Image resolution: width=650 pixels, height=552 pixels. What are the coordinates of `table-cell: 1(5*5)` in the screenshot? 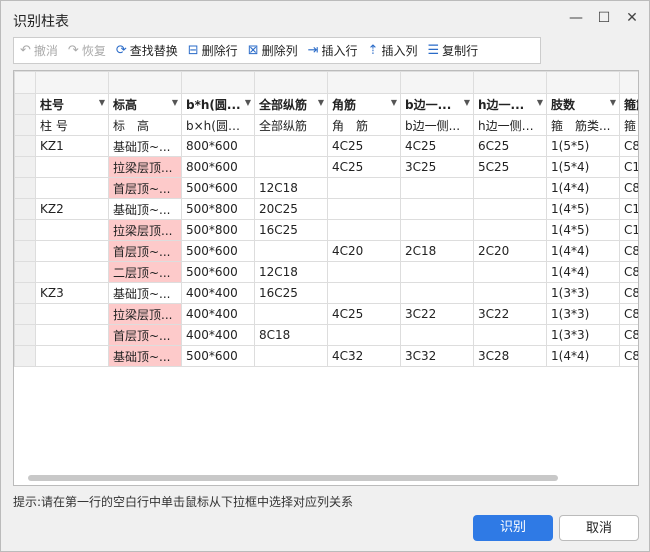 It's located at (583, 146).